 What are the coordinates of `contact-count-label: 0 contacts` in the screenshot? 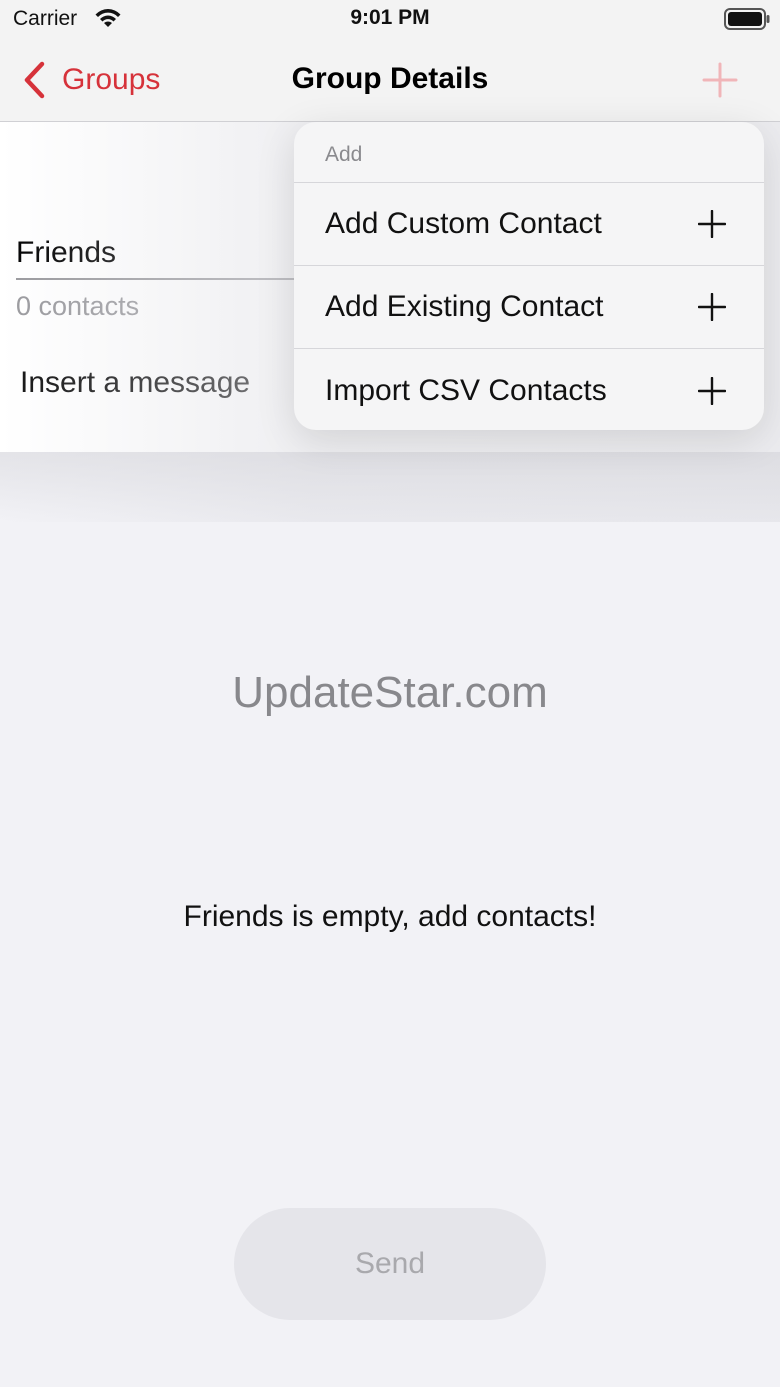 It's located at (78, 306).